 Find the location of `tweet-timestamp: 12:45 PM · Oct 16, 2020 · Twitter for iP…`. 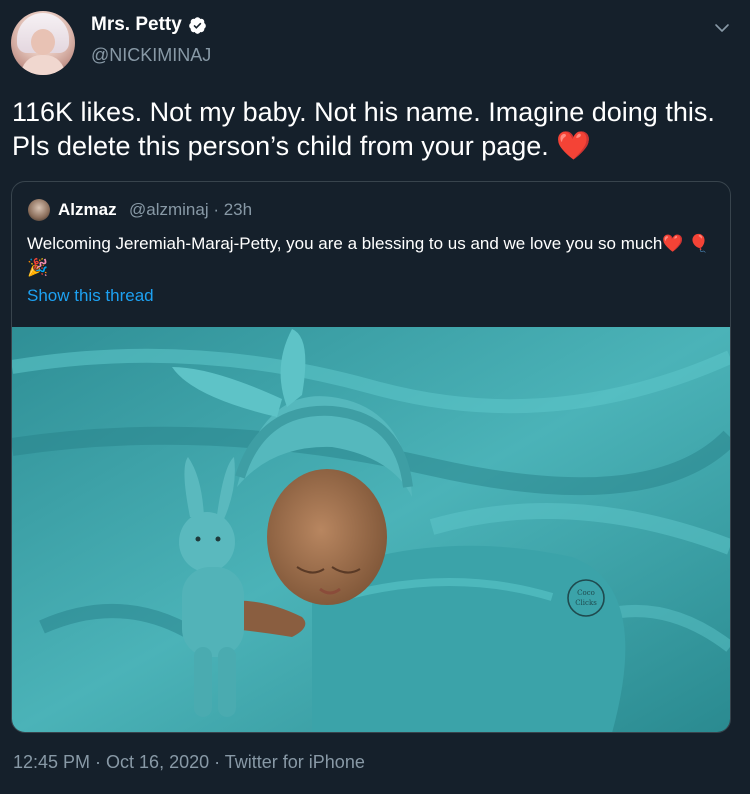

tweet-timestamp: 12:45 PM · Oct 16, 2020 · Twitter for iP… is located at coordinates (189, 762).